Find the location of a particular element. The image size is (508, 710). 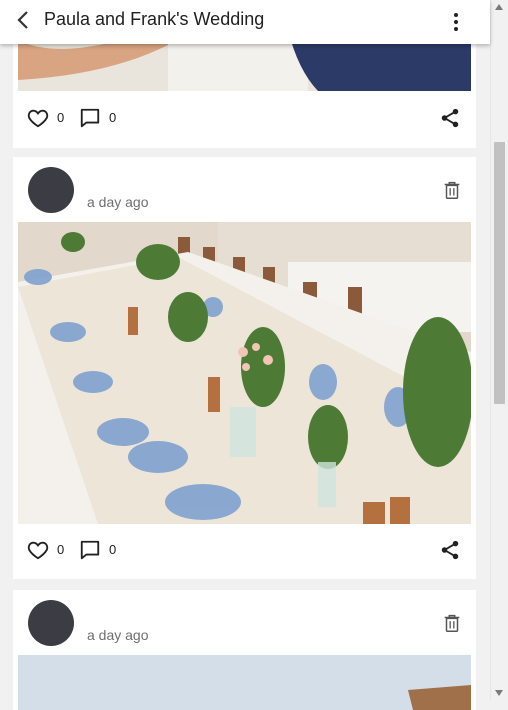

post-image is located at coordinates (244, 682).